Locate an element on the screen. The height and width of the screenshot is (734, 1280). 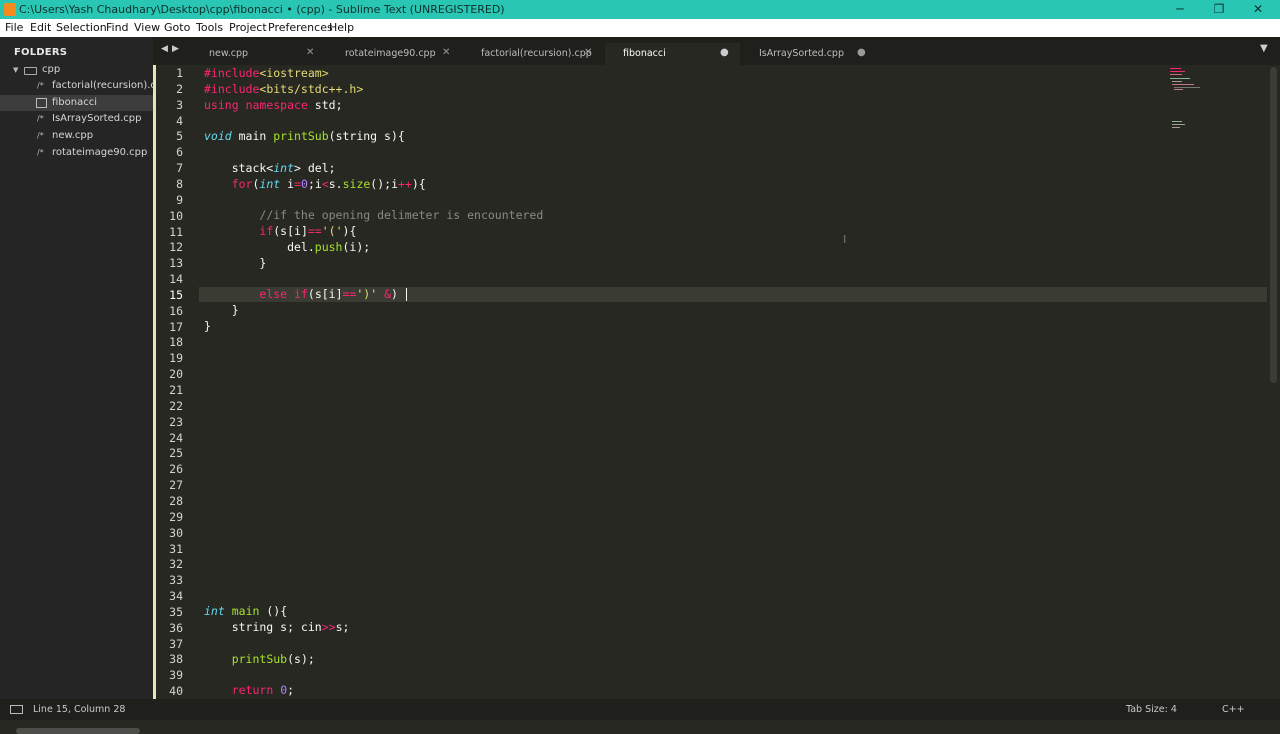
line-number: 9 is located at coordinates (179, 199).